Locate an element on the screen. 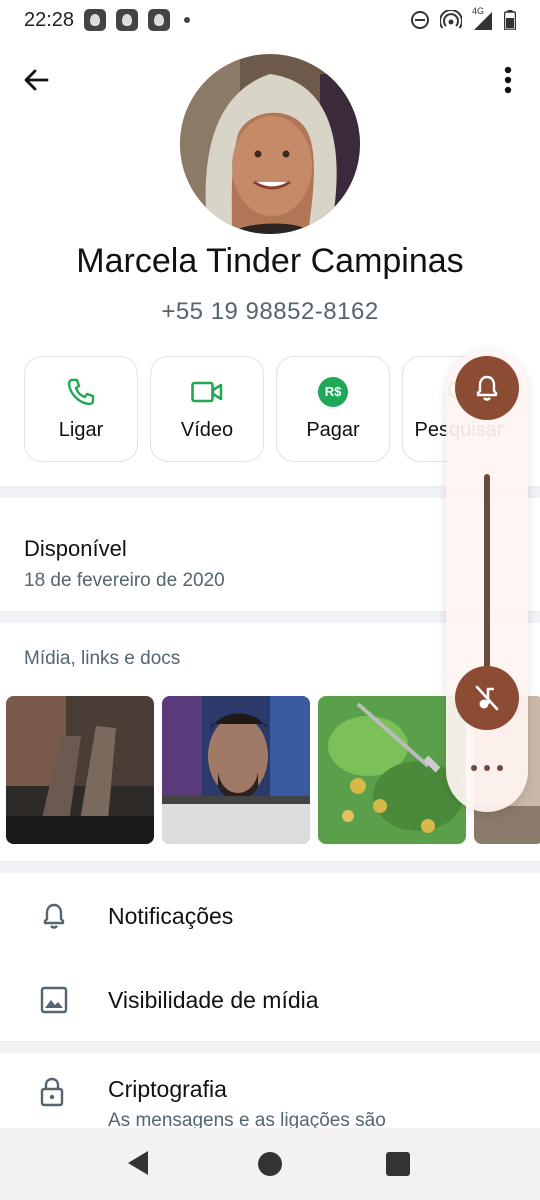 Image resolution: width=540 pixels, height=1200 pixels. call-button: Ligar is located at coordinates (81, 409).